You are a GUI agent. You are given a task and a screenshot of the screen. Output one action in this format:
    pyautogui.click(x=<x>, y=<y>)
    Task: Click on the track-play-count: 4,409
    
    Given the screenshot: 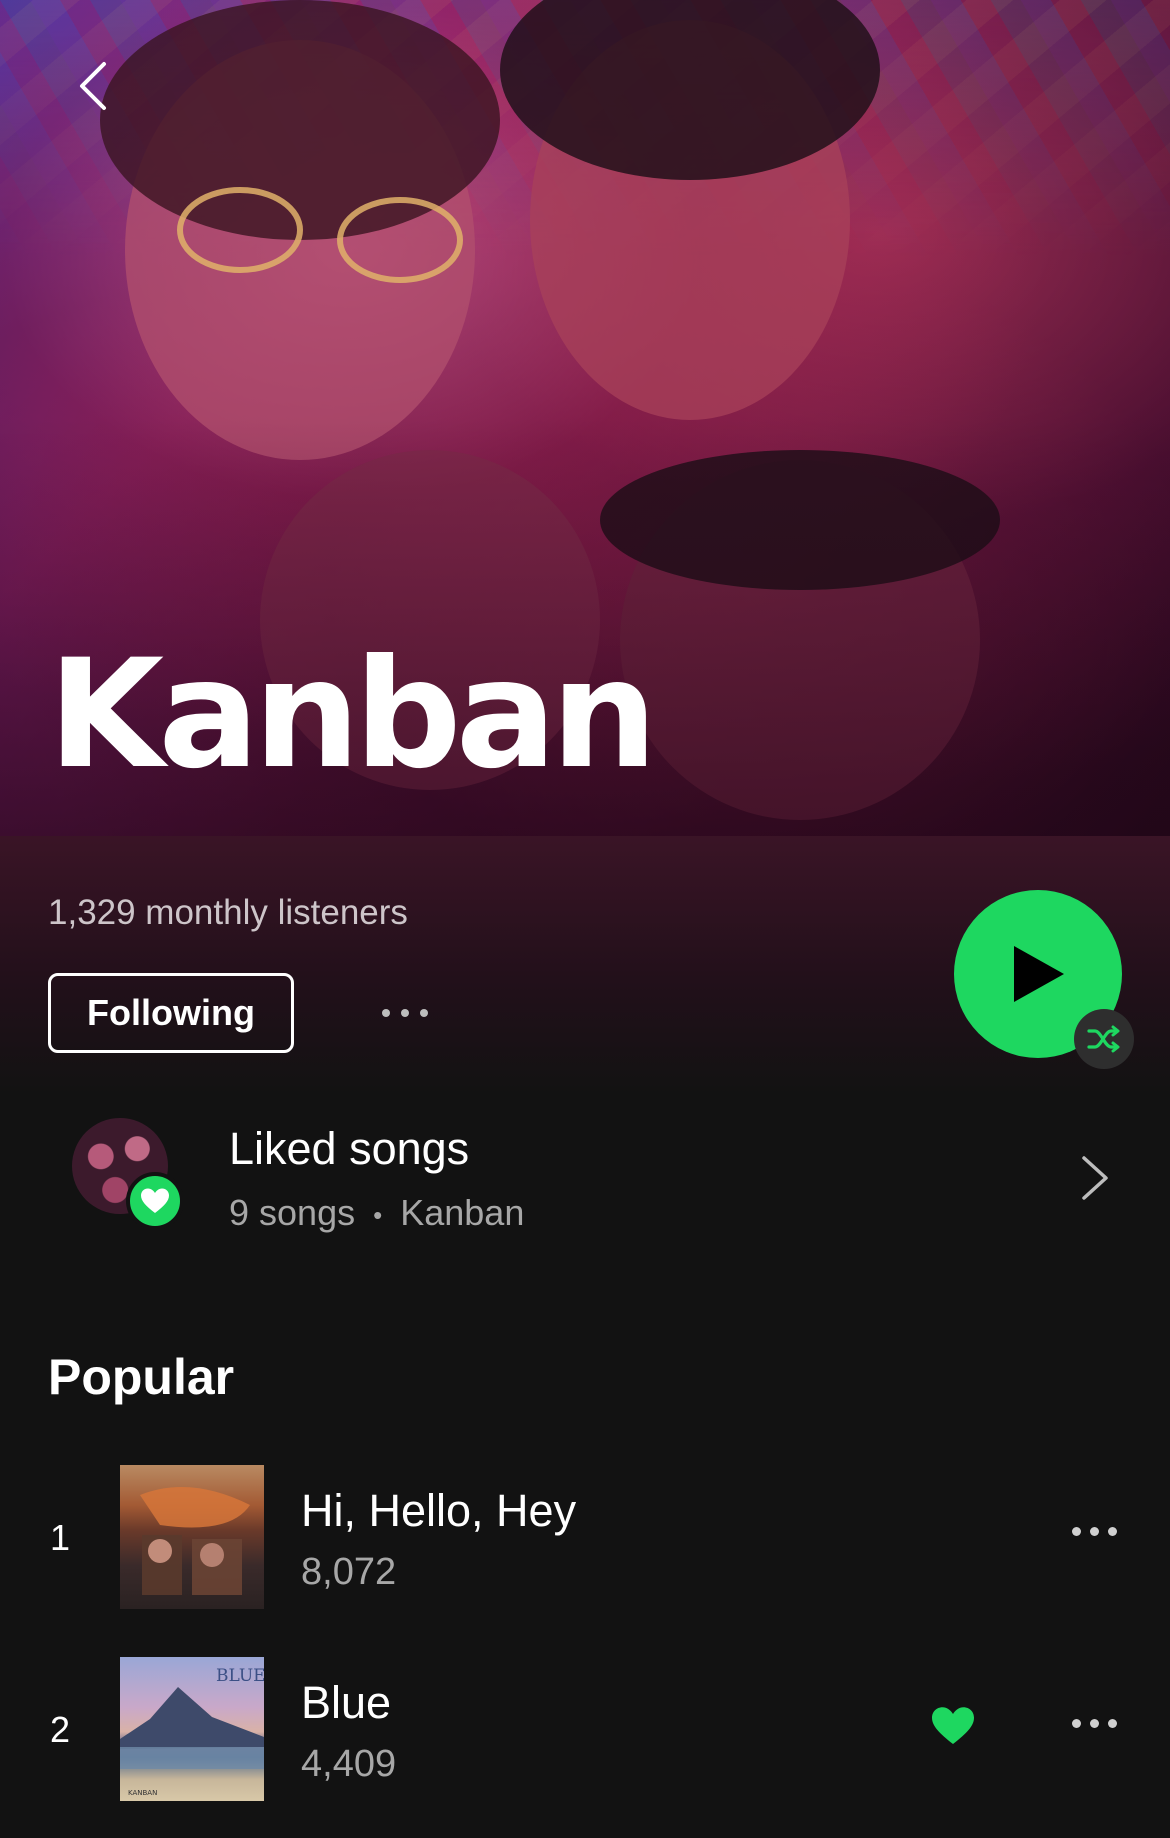 What is the action you would take?
    pyautogui.click(x=349, y=1764)
    